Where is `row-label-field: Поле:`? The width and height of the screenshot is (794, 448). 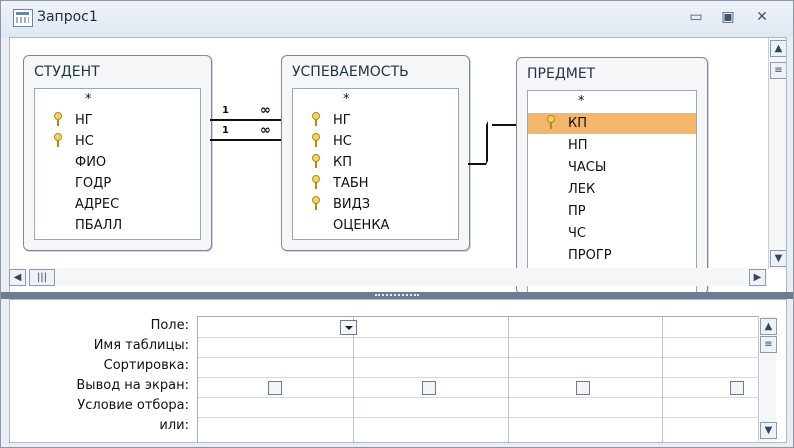
row-label-field: Поле: is located at coordinates (169, 325).